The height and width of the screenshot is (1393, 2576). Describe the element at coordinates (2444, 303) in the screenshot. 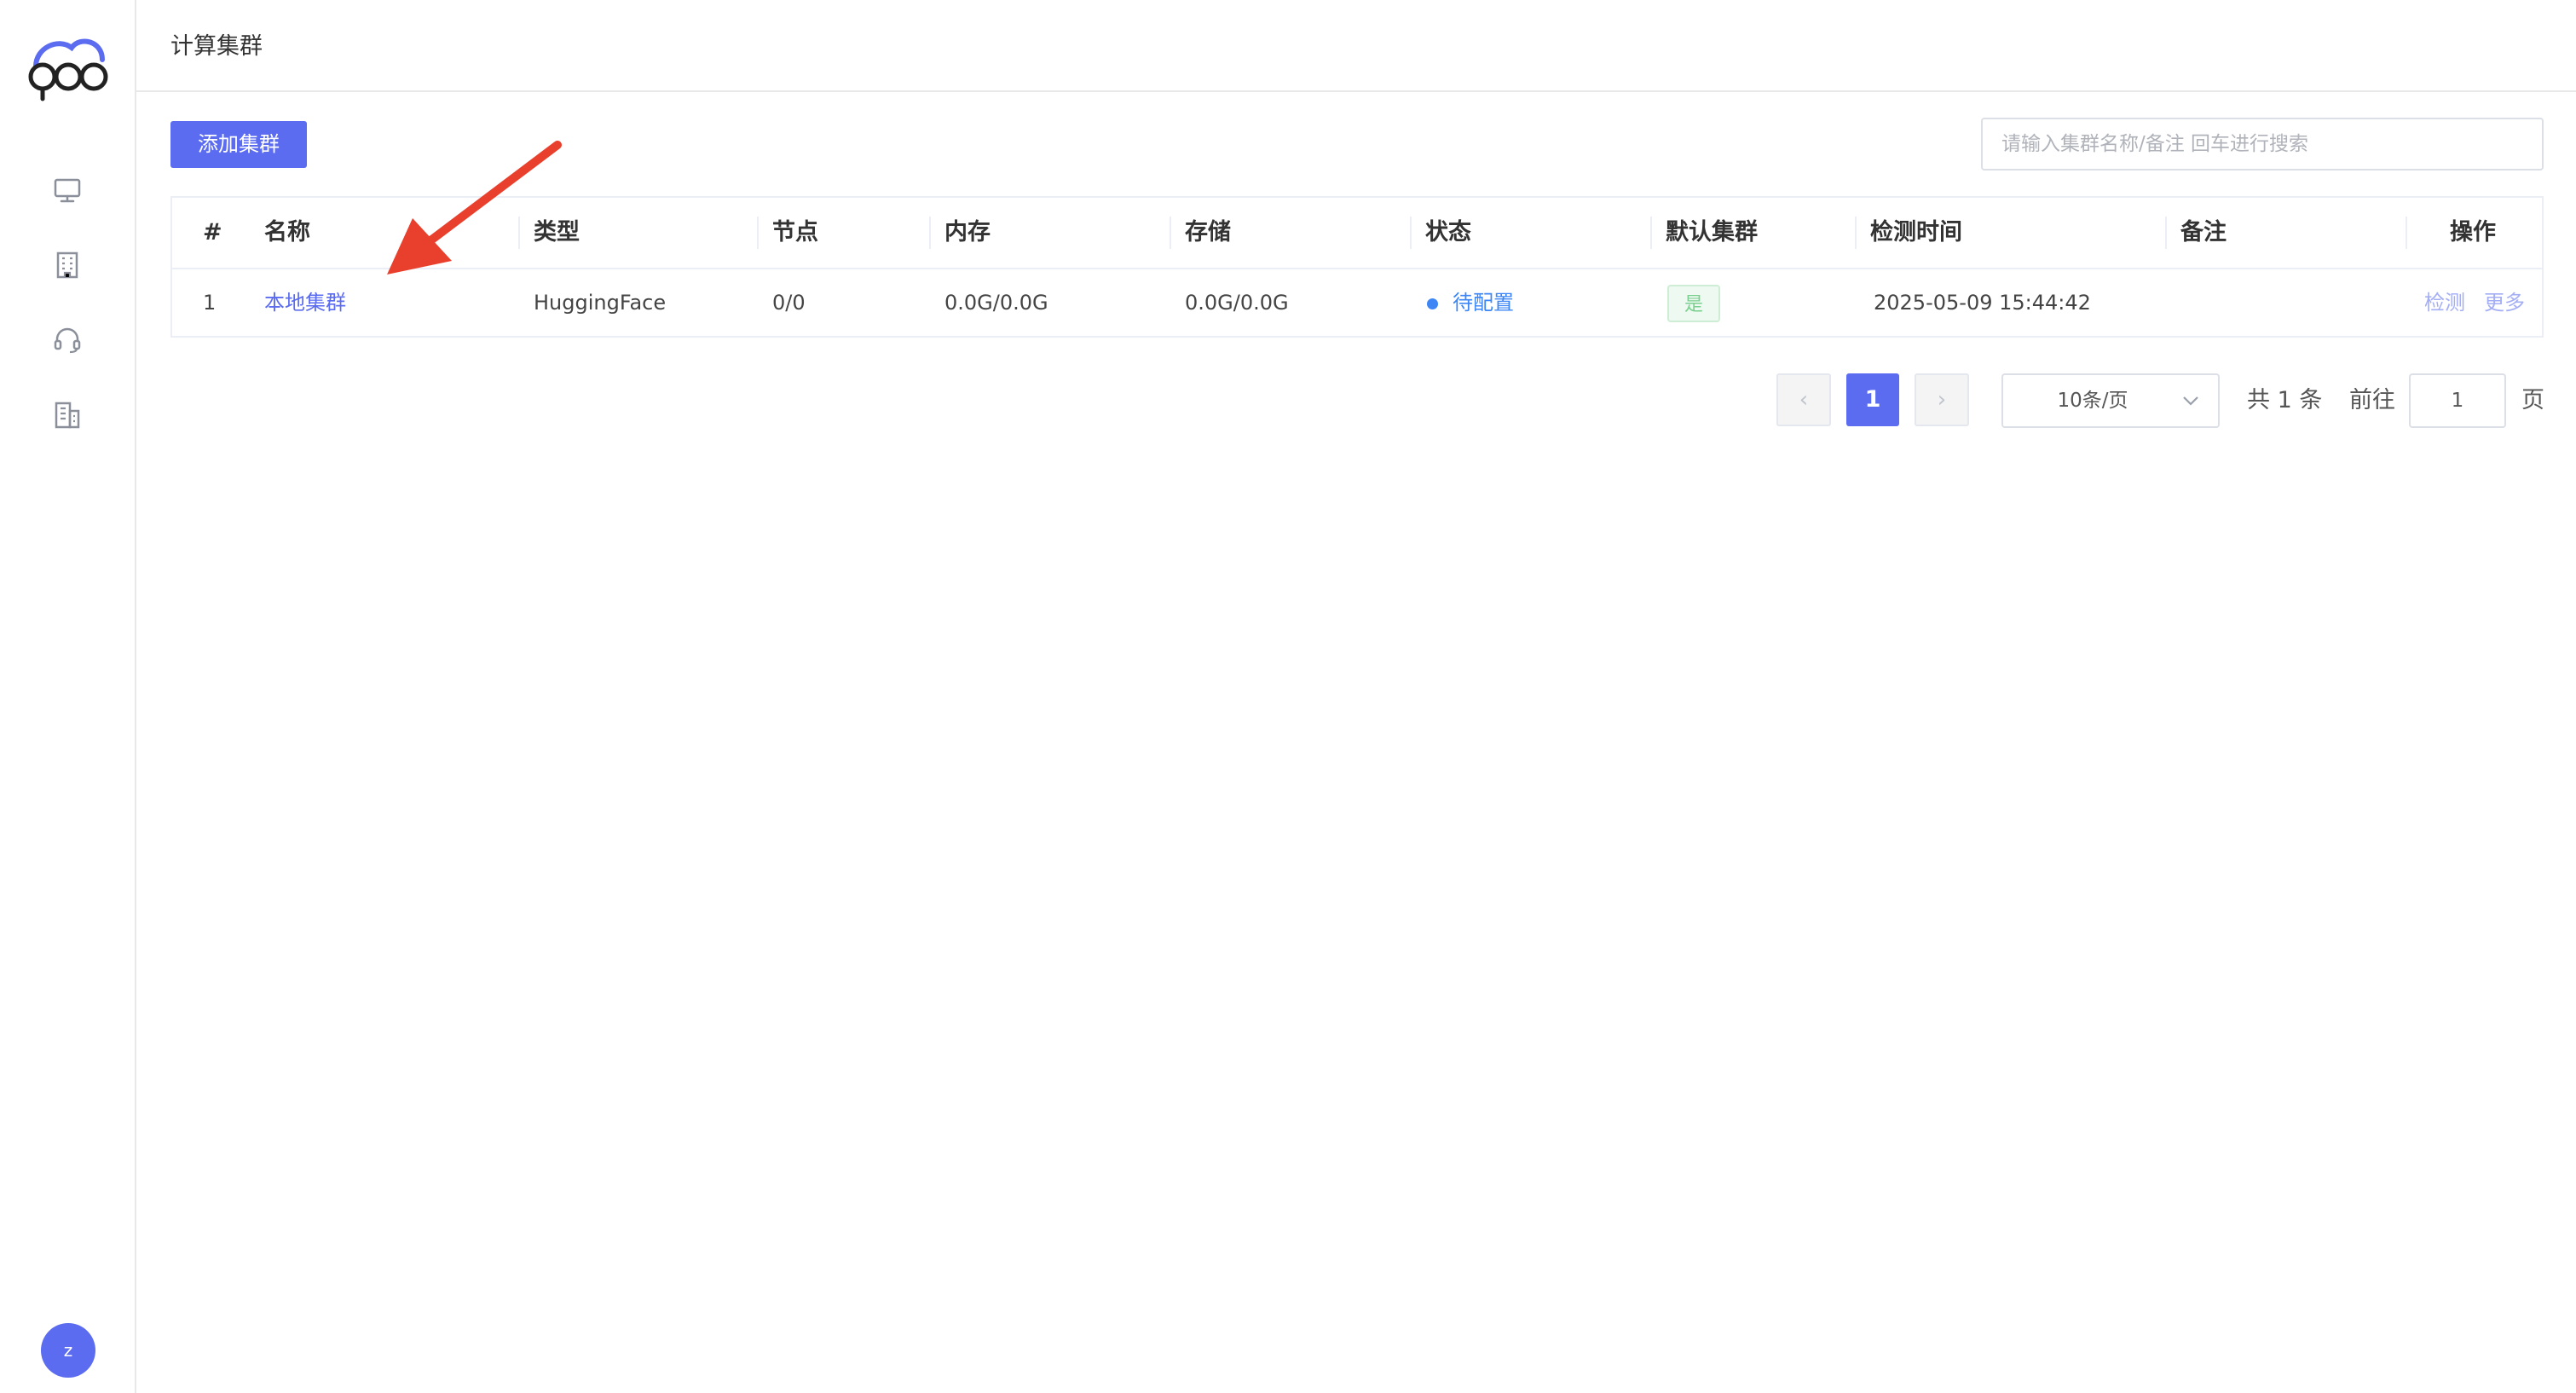

I see `check-action-link: 检测` at that location.